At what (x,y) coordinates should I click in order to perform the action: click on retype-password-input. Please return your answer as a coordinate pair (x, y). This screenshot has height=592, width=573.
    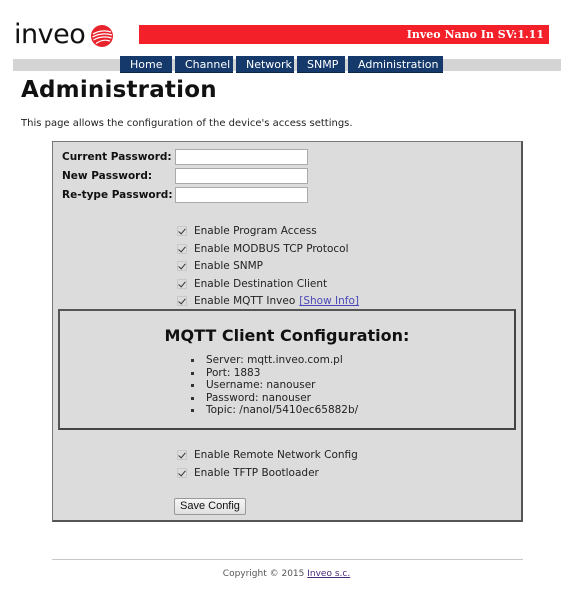
    Looking at the image, I should click on (241, 195).